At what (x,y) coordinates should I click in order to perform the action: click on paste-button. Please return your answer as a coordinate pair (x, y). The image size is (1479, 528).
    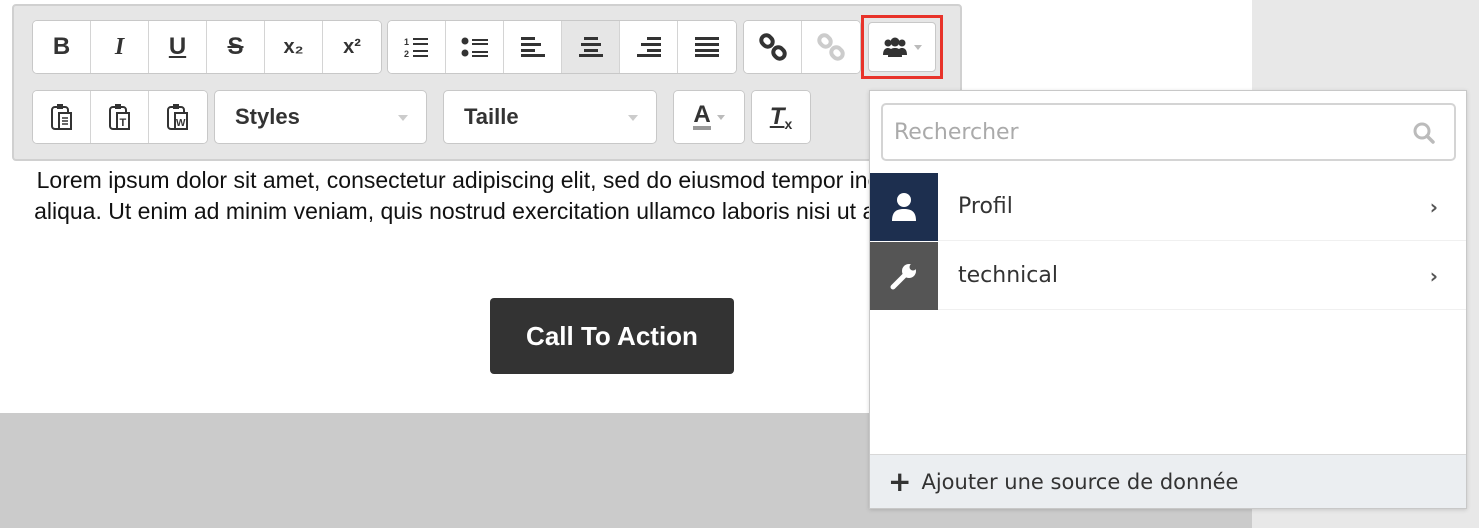
    Looking at the image, I should click on (62, 117).